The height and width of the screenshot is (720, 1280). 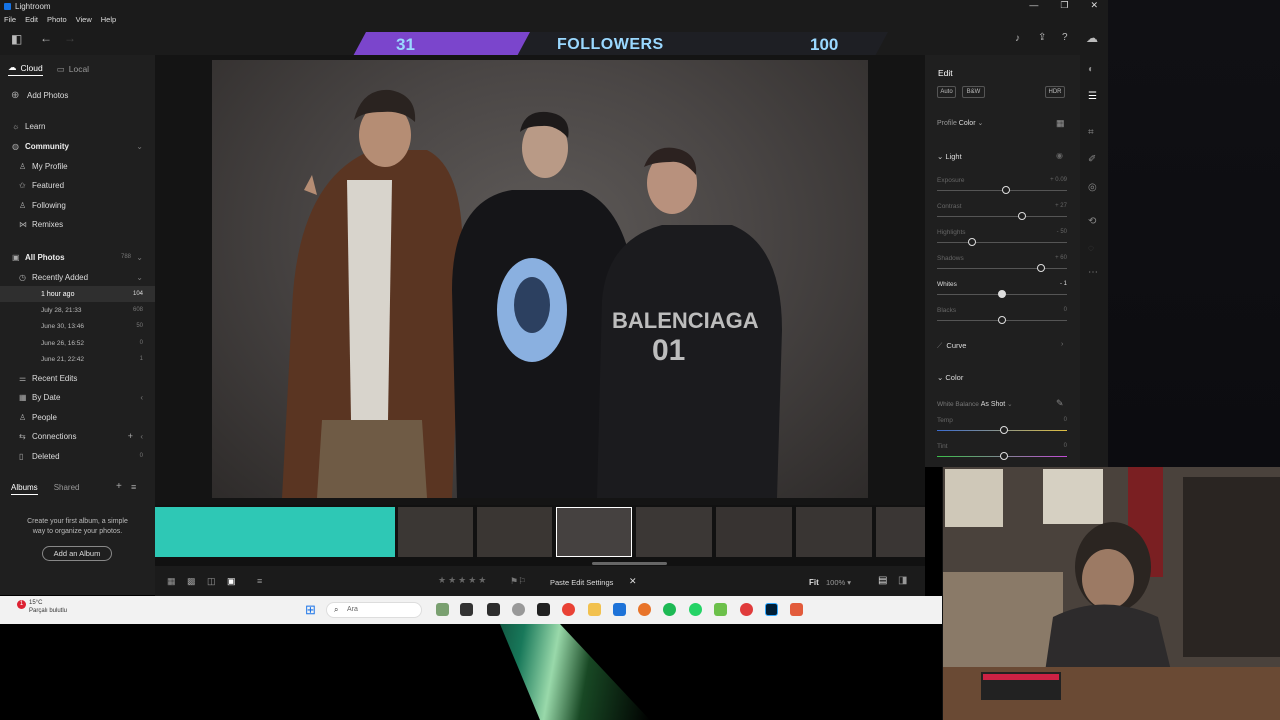 I want to click on sidebar-item-connections: ⇆ Connections + ‹, so click(x=77, y=436).